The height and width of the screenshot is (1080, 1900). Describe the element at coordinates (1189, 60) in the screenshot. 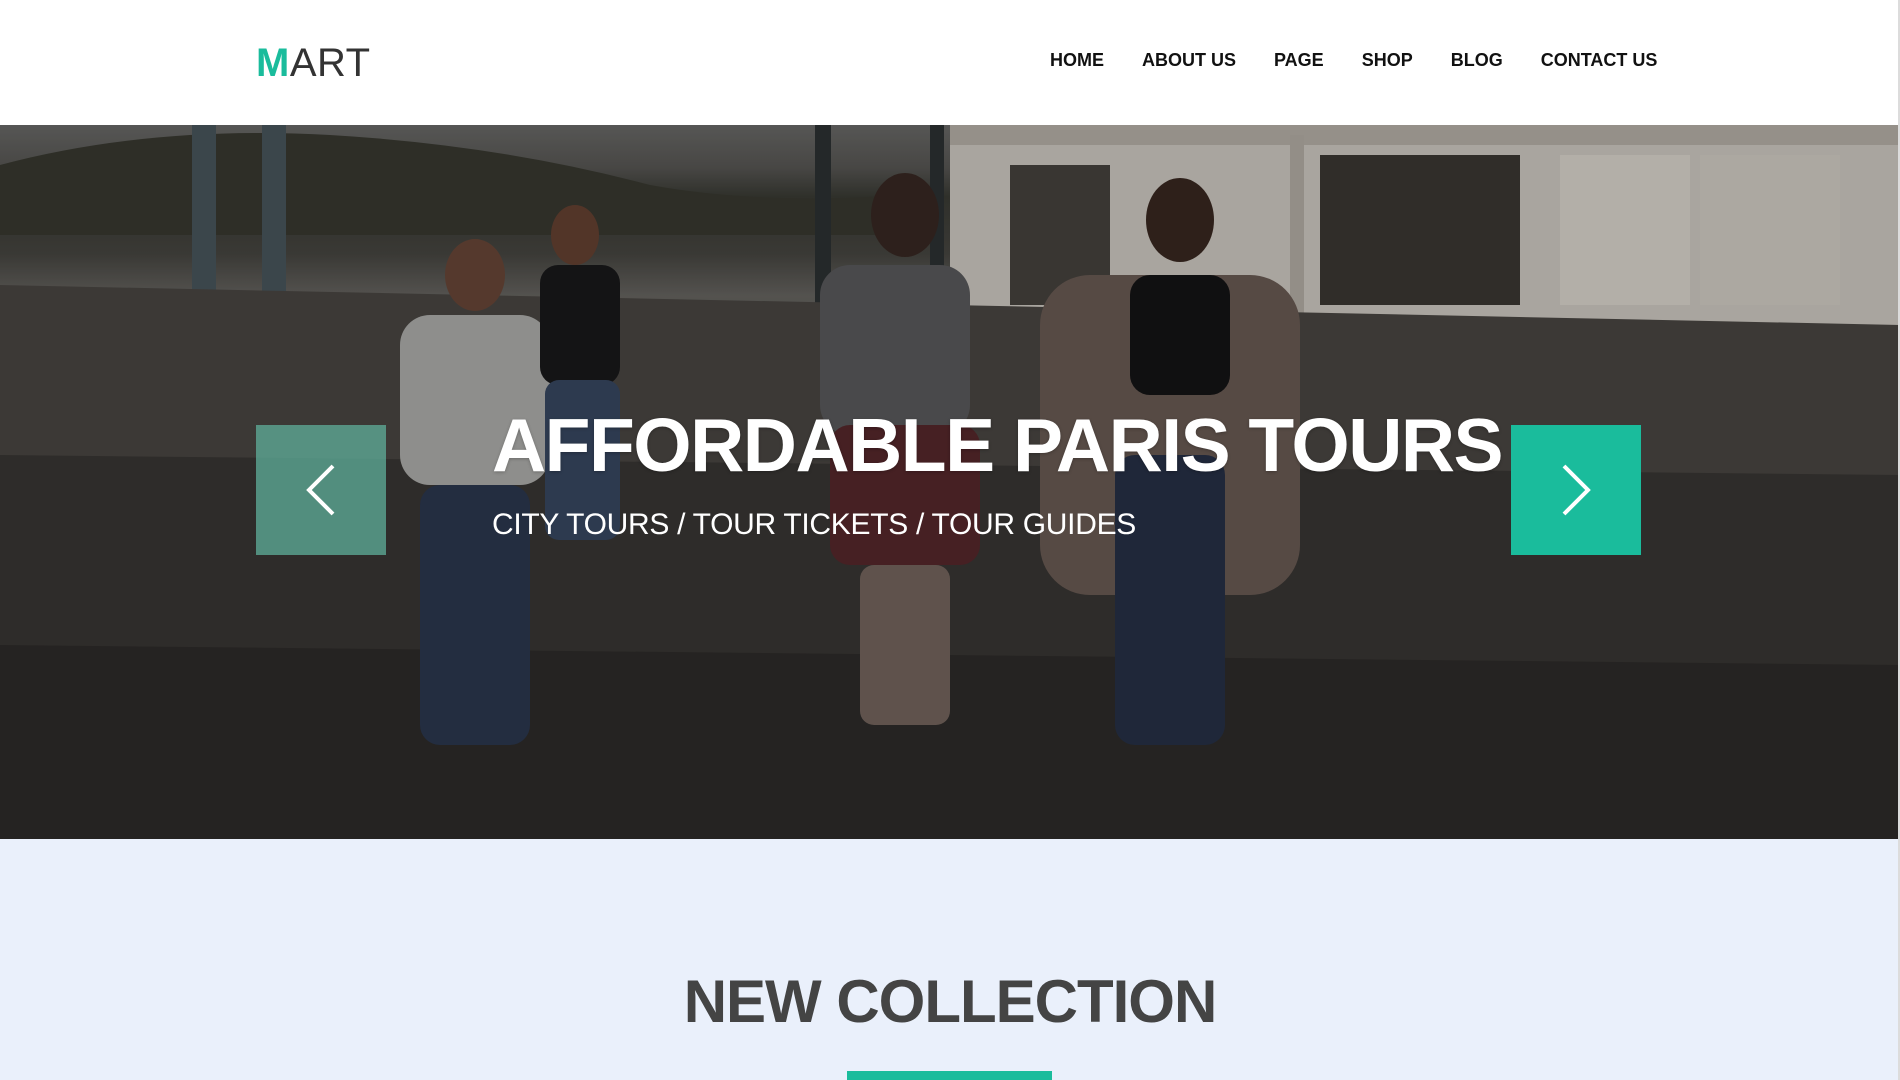

I see `nav-about-us: ABOUT US` at that location.